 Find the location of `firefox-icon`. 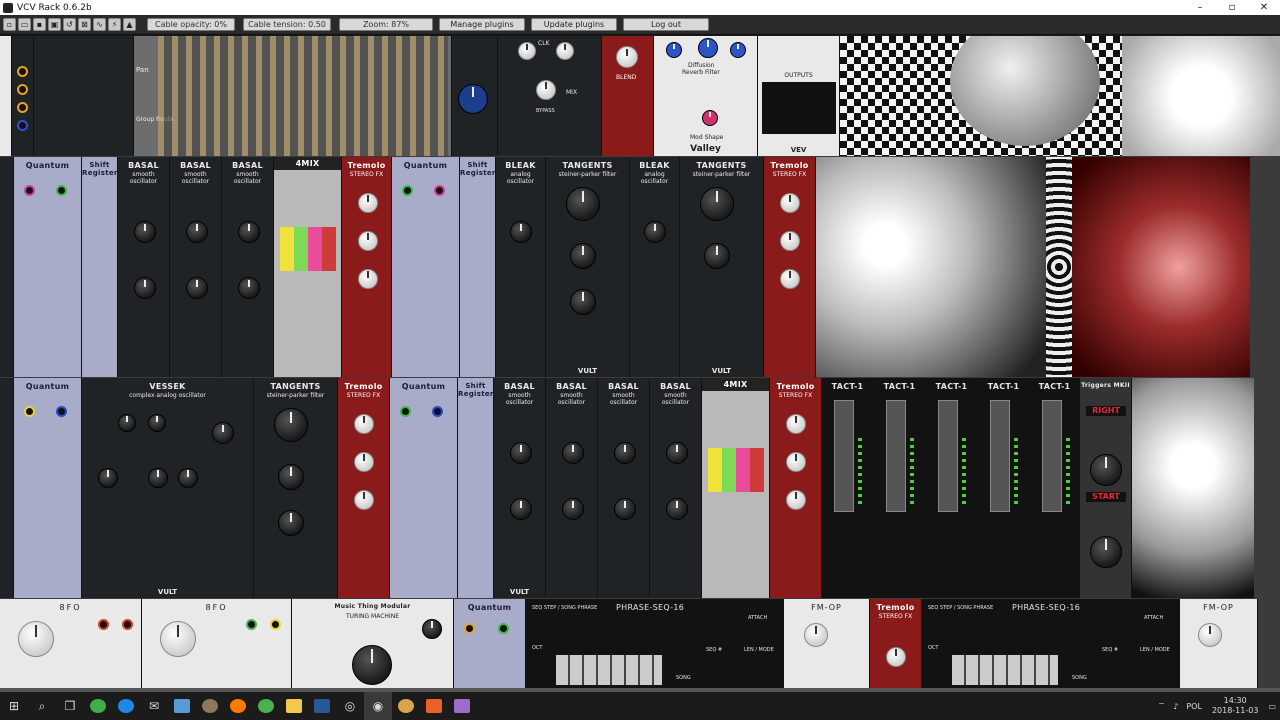

firefox-icon is located at coordinates (238, 706).